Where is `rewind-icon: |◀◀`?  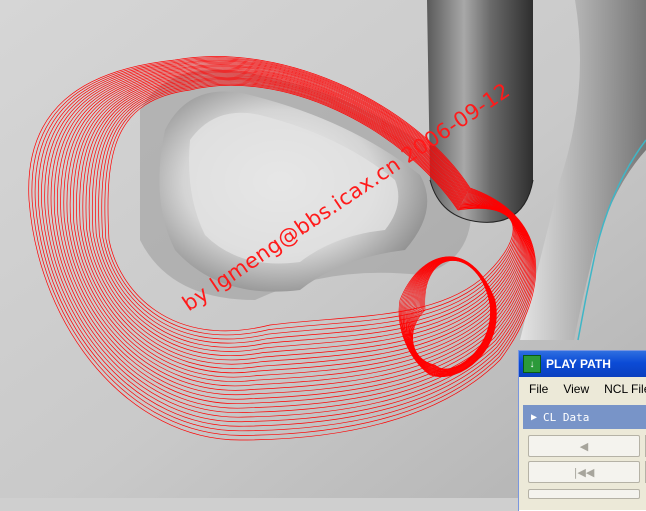 rewind-icon: |◀◀ is located at coordinates (584, 472).